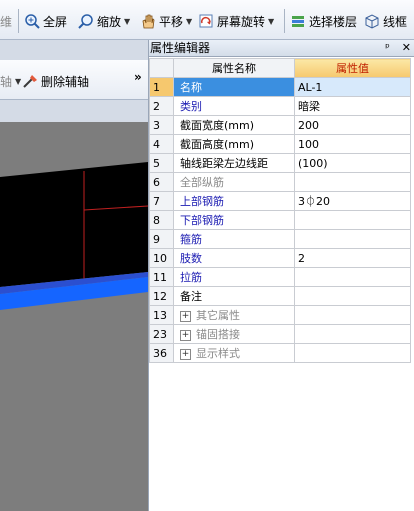 Image resolution: width=414 pixels, height=511 pixels. I want to click on row-index: 4, so click(161, 144).